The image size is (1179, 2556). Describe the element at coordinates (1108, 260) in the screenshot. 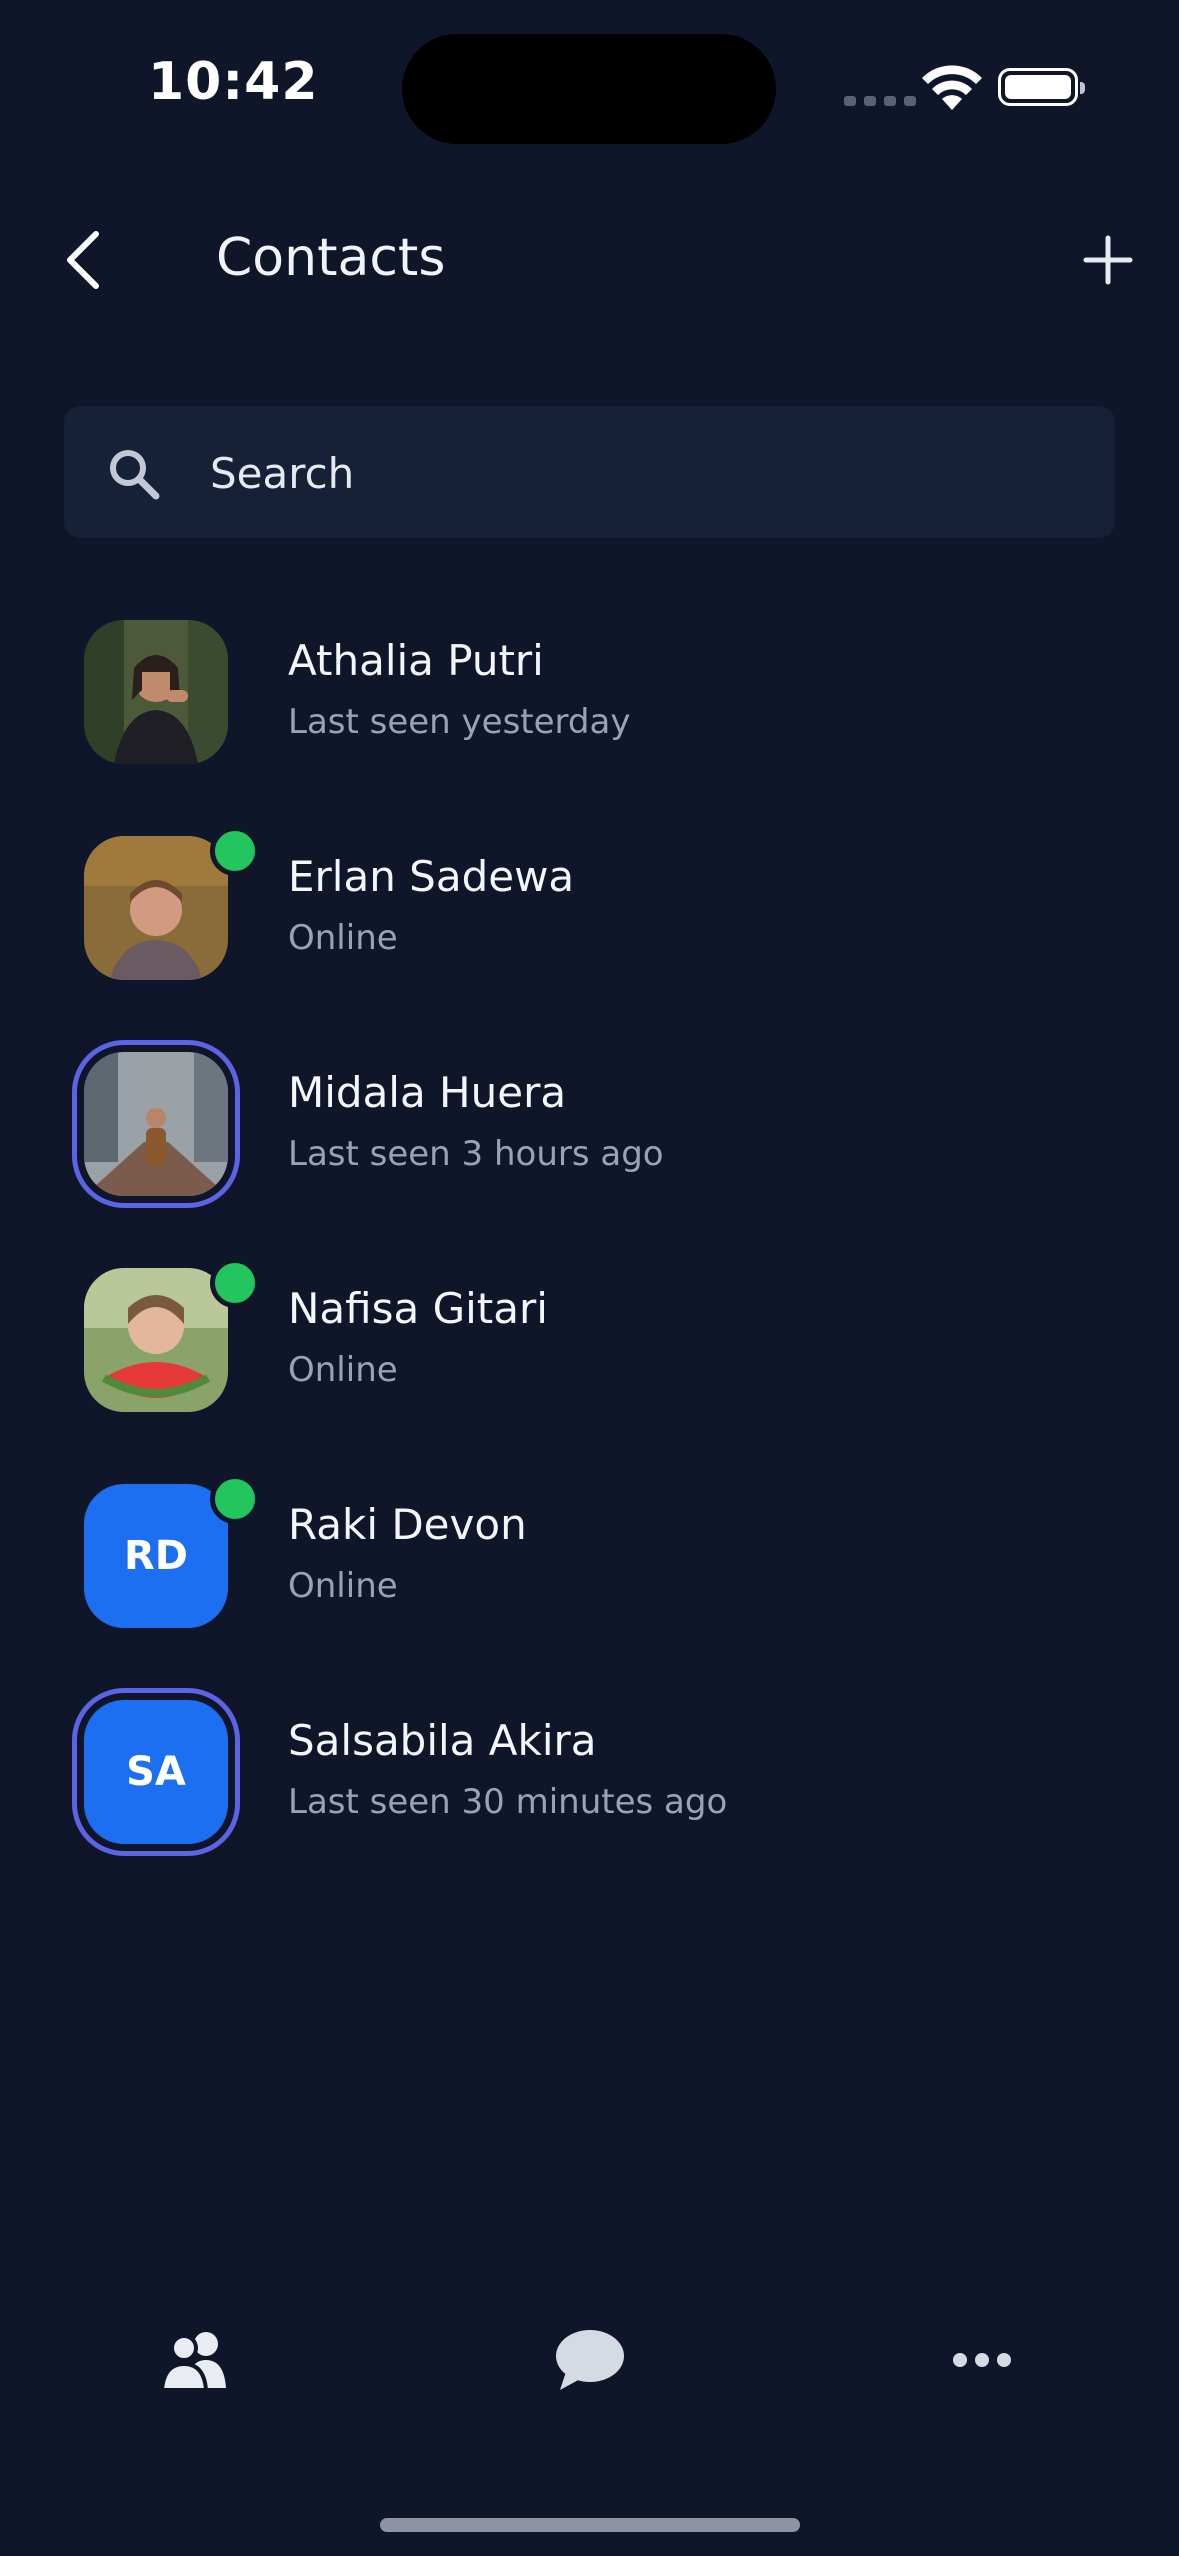

I see `add-contact-button` at that location.